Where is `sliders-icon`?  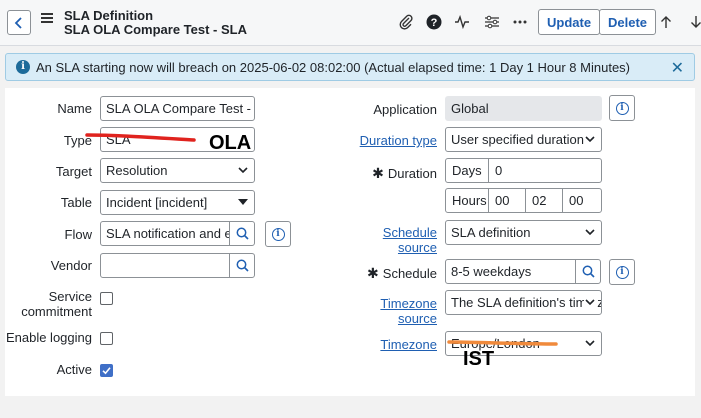 sliders-icon is located at coordinates (492, 22).